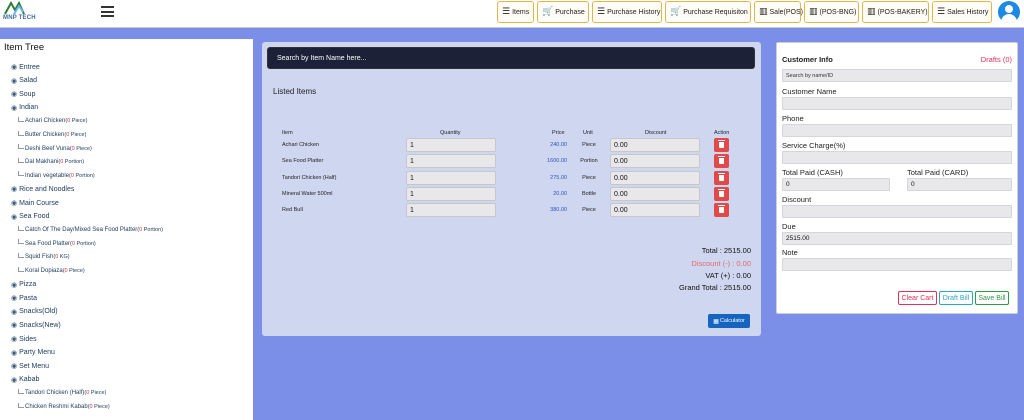  I want to click on barcode-icon: ▥, so click(871, 12).